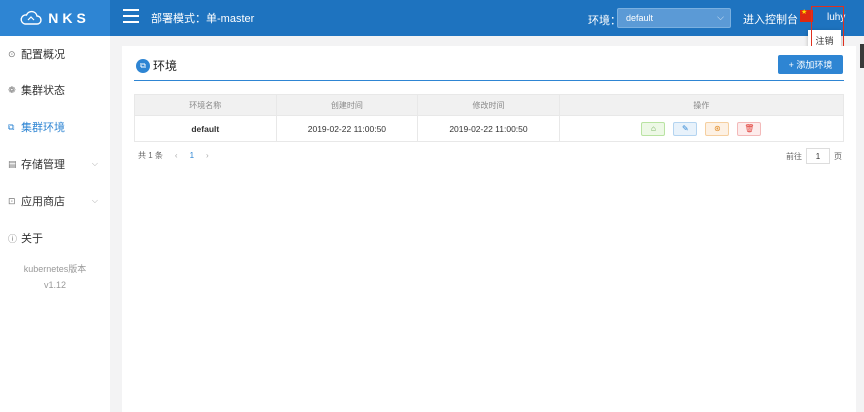 The height and width of the screenshot is (412, 864). Describe the element at coordinates (794, 156) in the screenshot. I see `goto-label: 前往` at that location.